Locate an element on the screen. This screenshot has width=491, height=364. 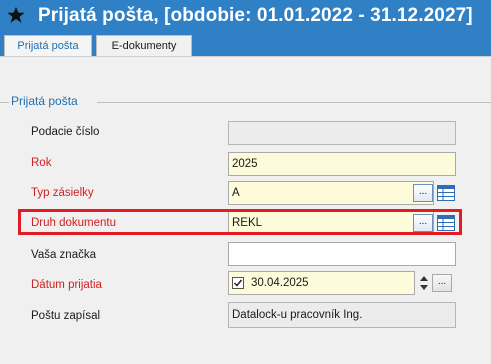
datum-prijatia-checkbox is located at coordinates (238, 283).